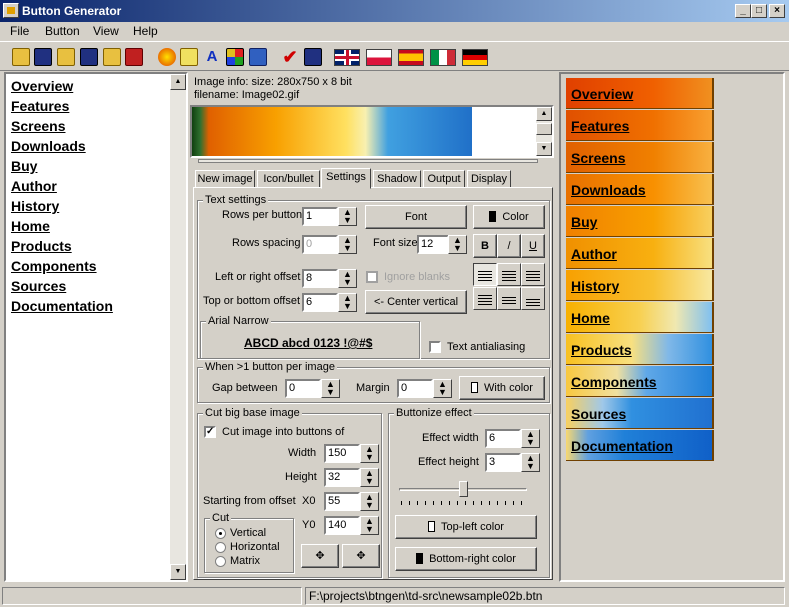  I want to click on preview-scroll-down: ▼, so click(544, 149).